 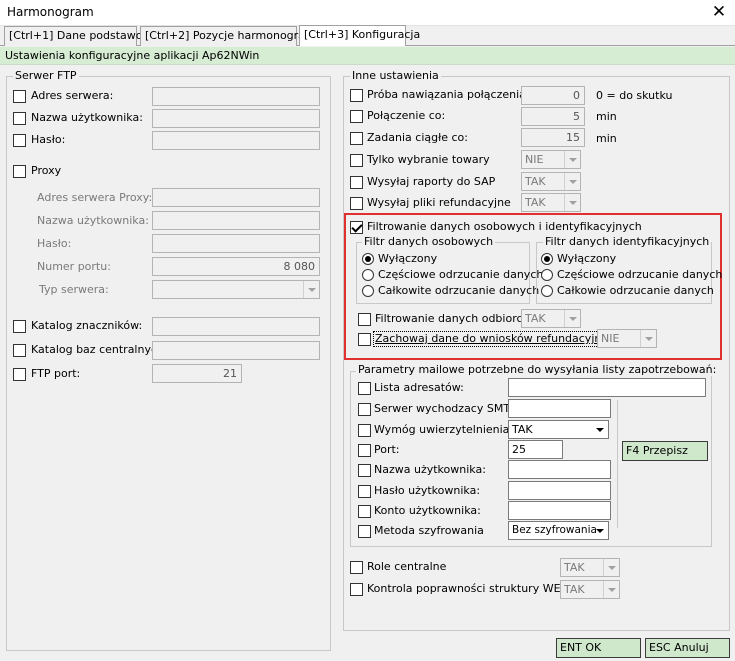 What do you see at coordinates (236, 266) in the screenshot?
I see `proxy-port-input: 8 080` at bounding box center [236, 266].